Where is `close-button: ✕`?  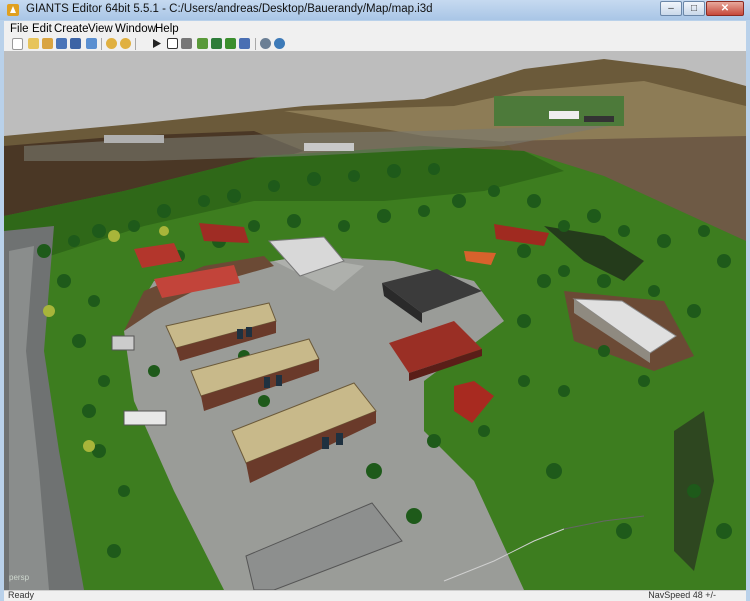
close-button: ✕ is located at coordinates (725, 8).